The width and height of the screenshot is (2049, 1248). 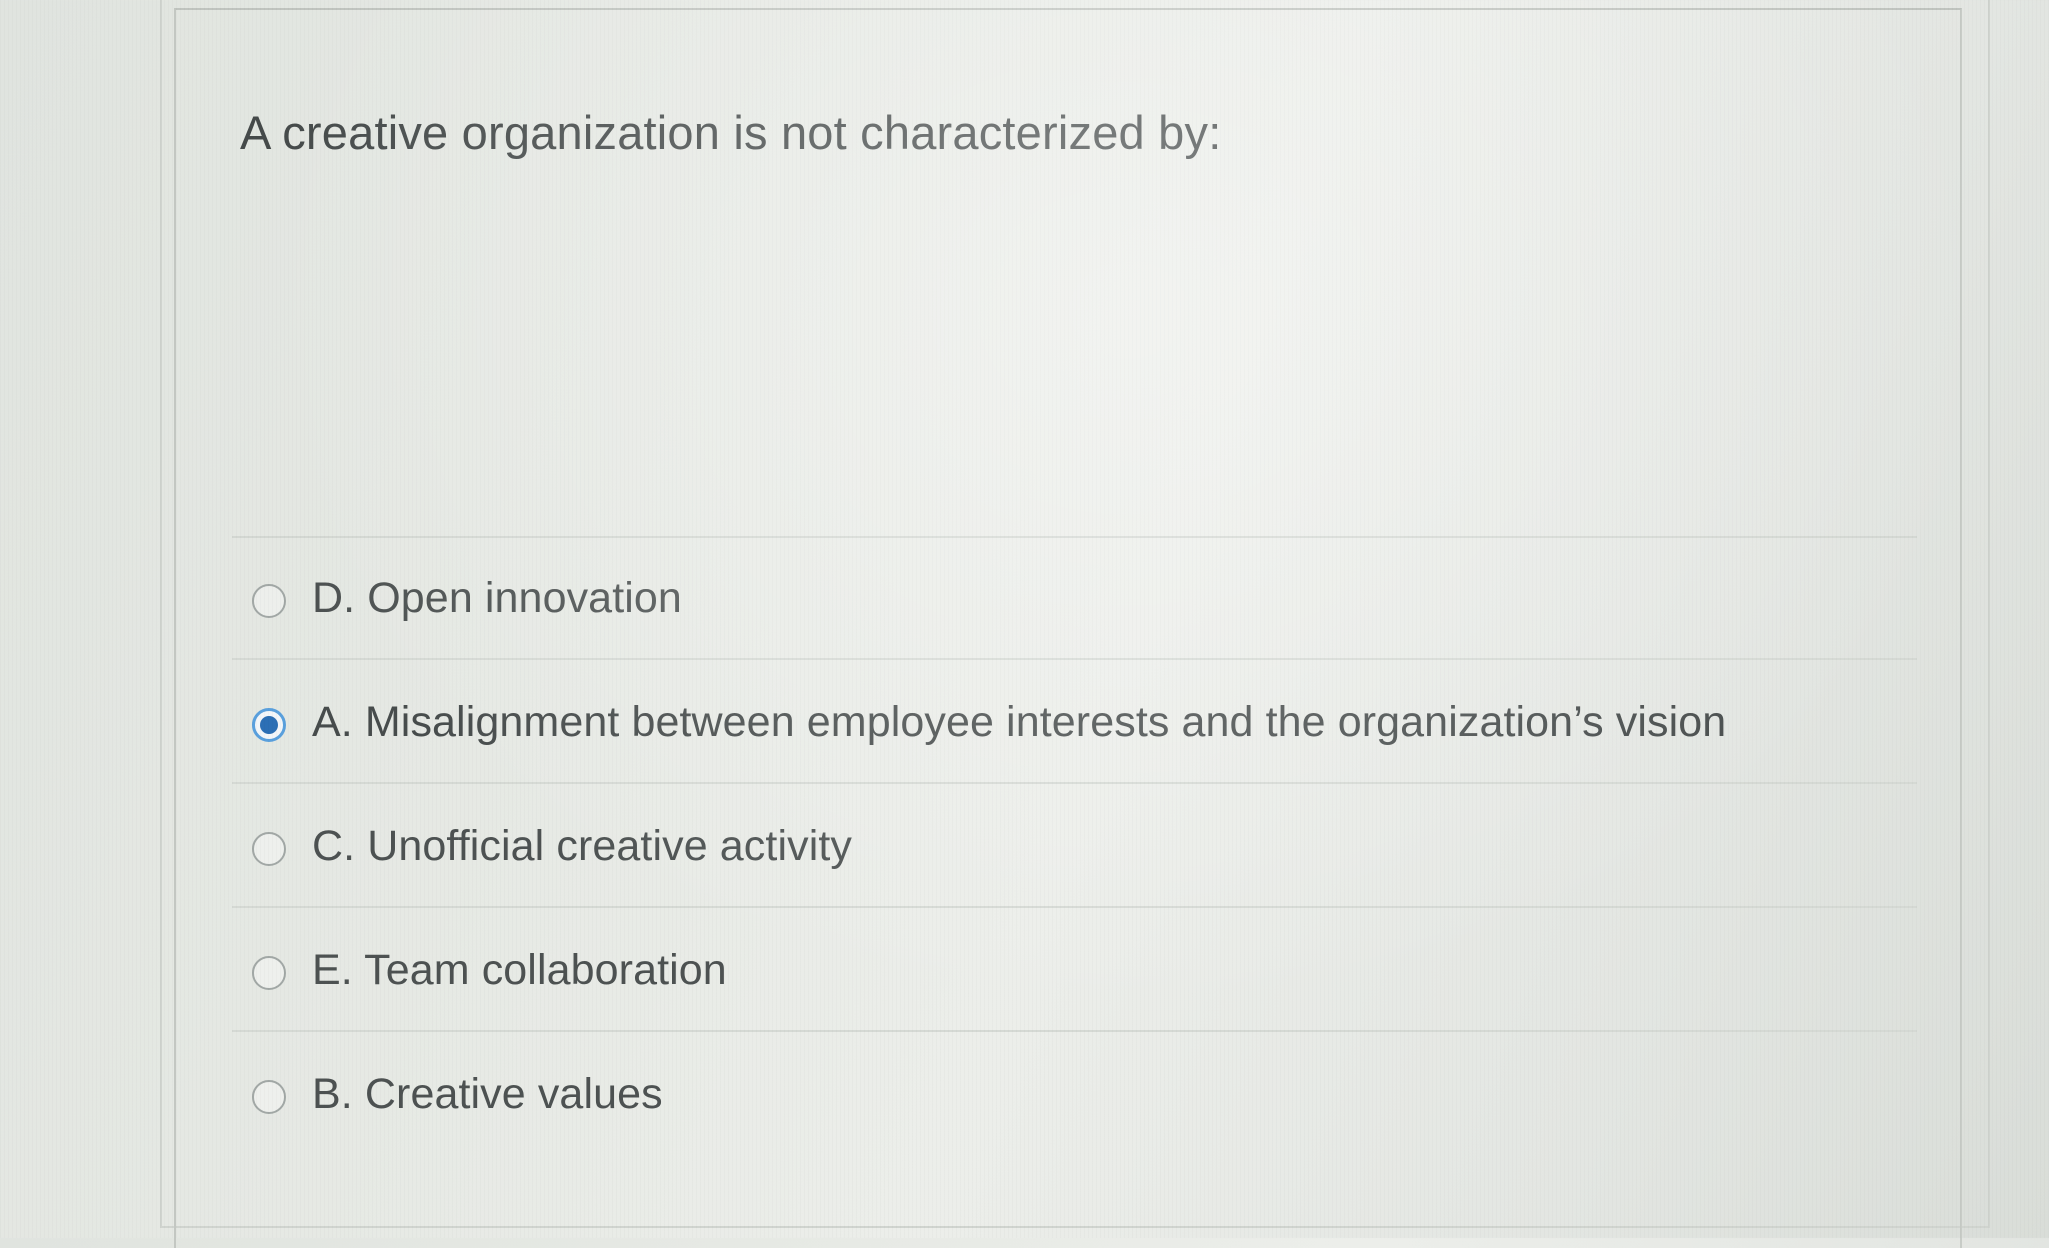 What do you see at coordinates (582, 846) in the screenshot?
I see `option-c-label: C. Unofficial creative activity` at bounding box center [582, 846].